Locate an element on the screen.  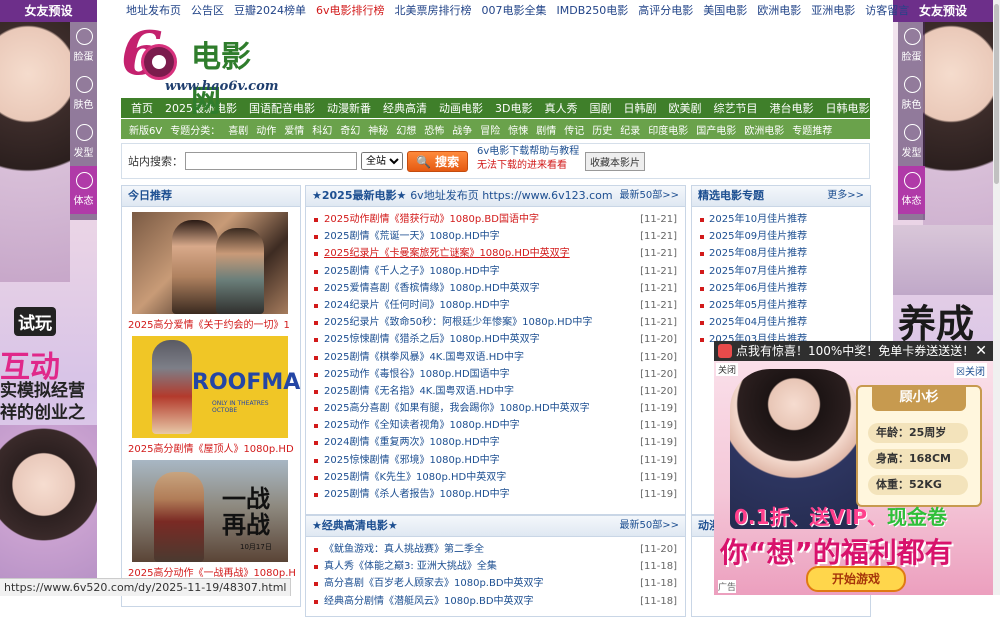
category-item: 神秘 is located at coordinates (378, 129).